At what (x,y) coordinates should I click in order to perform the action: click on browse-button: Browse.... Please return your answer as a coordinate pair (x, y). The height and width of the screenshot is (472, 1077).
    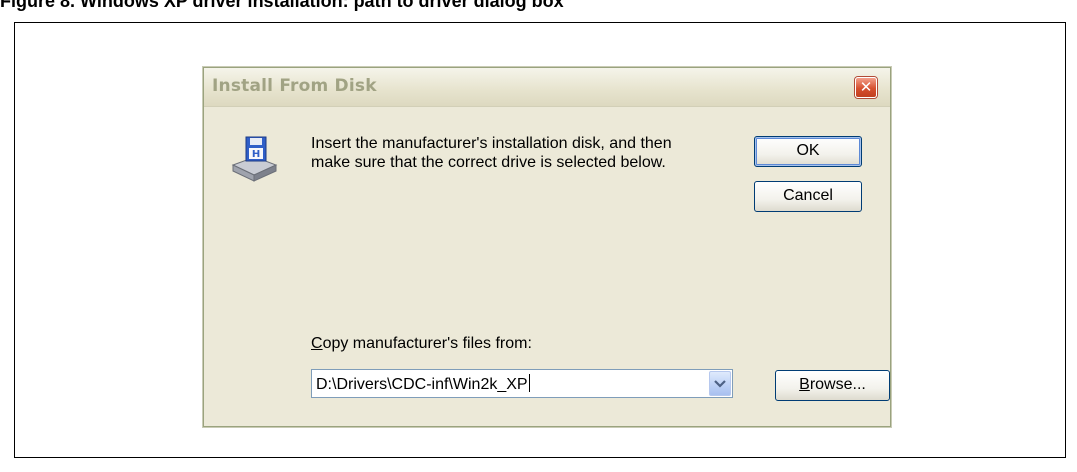
    Looking at the image, I should click on (832, 385).